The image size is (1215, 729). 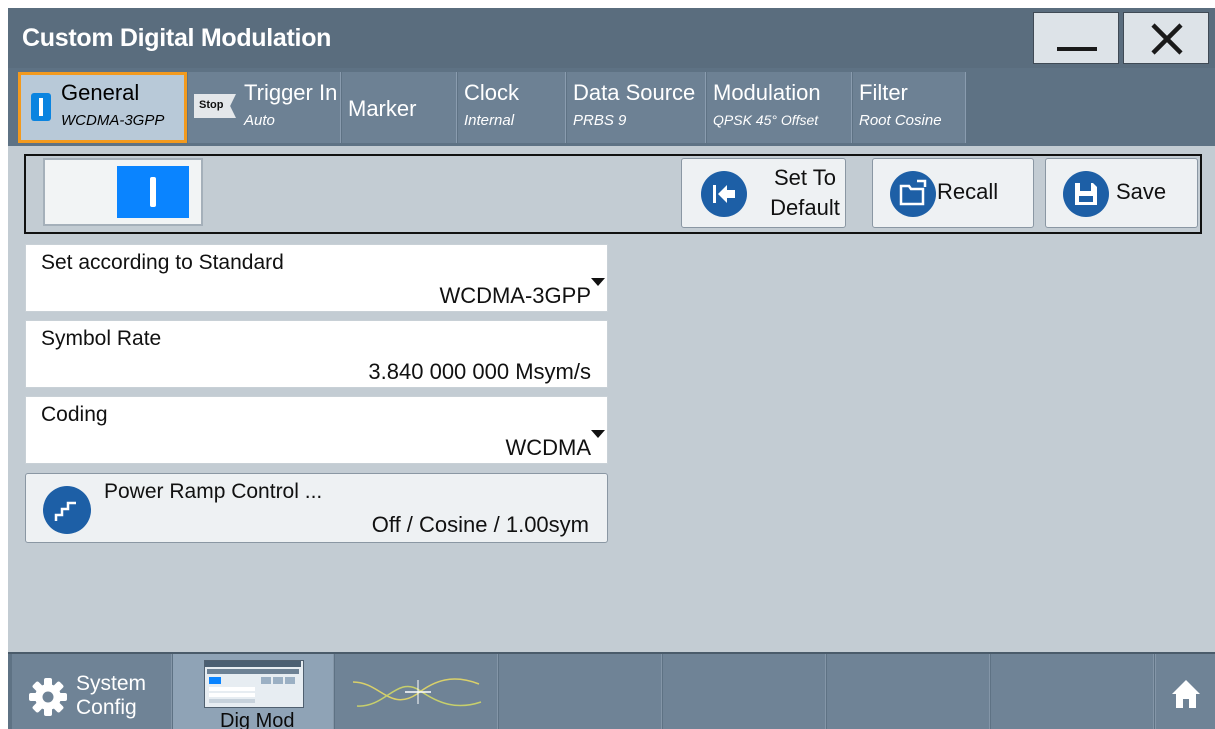 I want to click on recall-button: Recall, so click(x=953, y=193).